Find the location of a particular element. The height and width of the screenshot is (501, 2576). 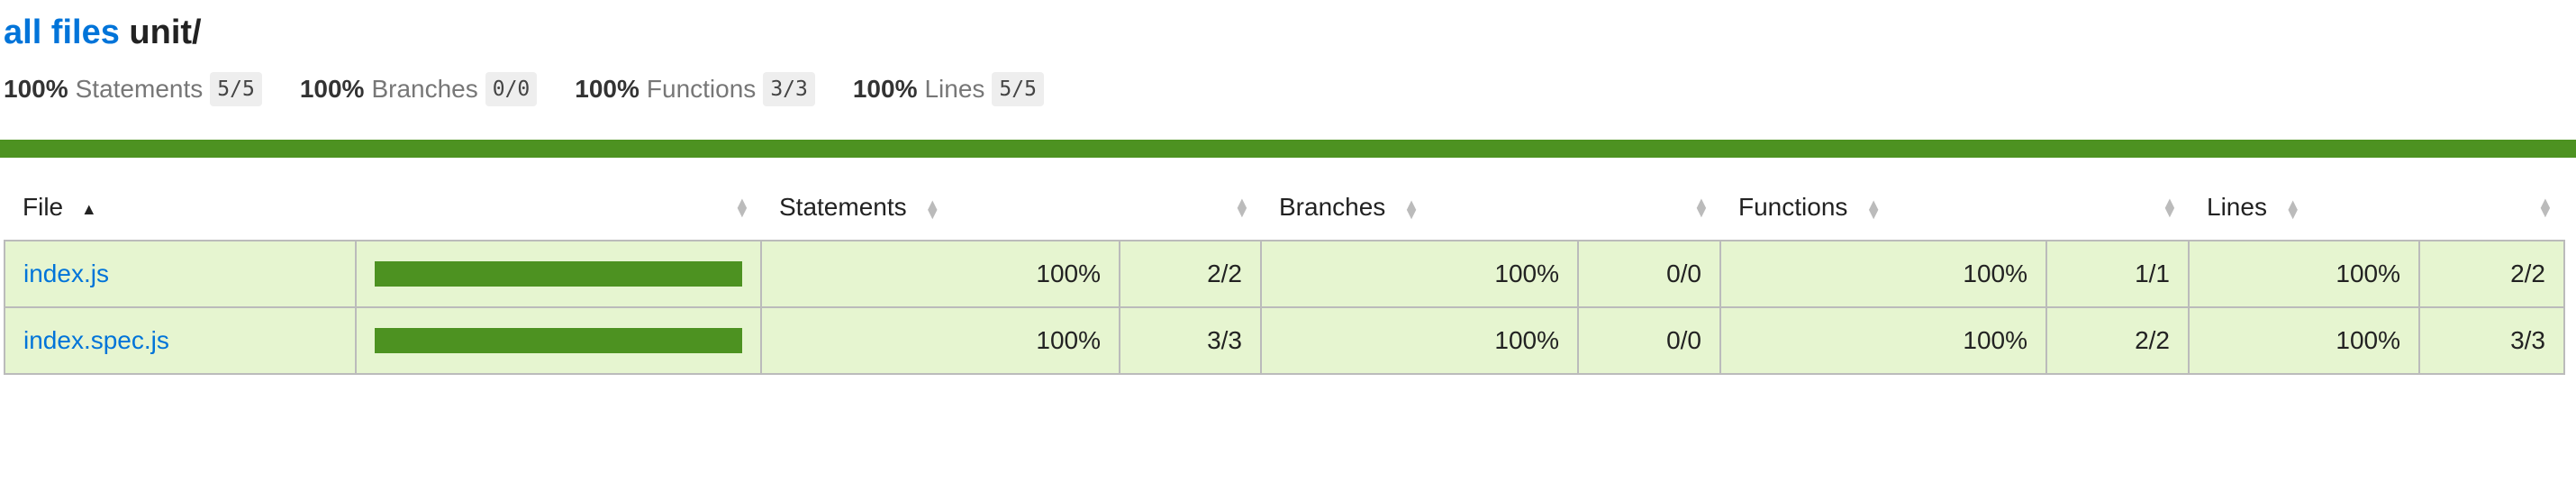

lines-fraction: 3/3 is located at coordinates (2491, 340).